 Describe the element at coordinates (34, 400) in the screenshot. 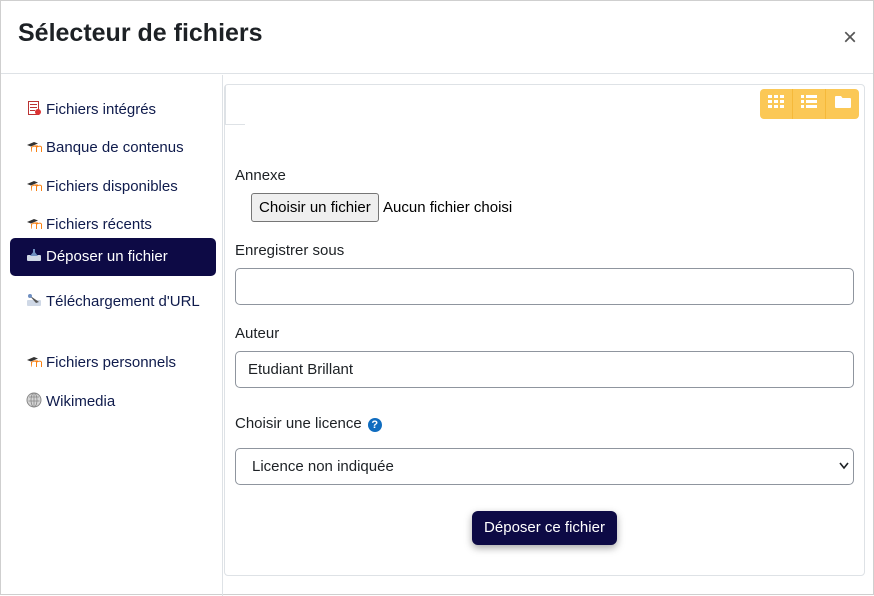

I see `wikimedia-icon` at that location.